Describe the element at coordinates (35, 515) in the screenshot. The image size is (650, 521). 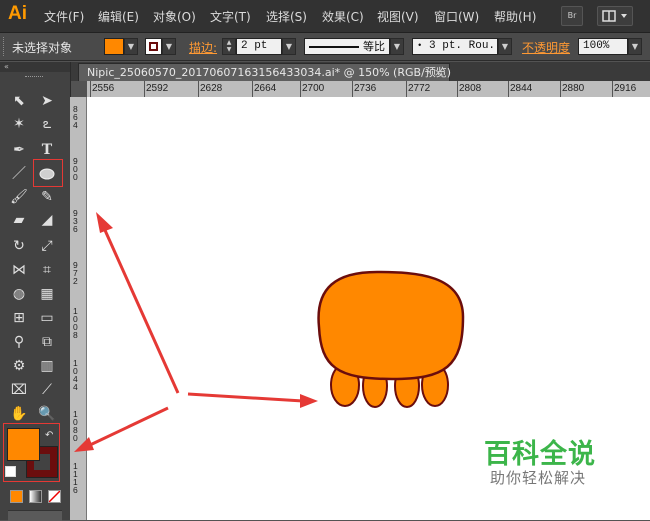
I see `drawing-modes-icon` at that location.